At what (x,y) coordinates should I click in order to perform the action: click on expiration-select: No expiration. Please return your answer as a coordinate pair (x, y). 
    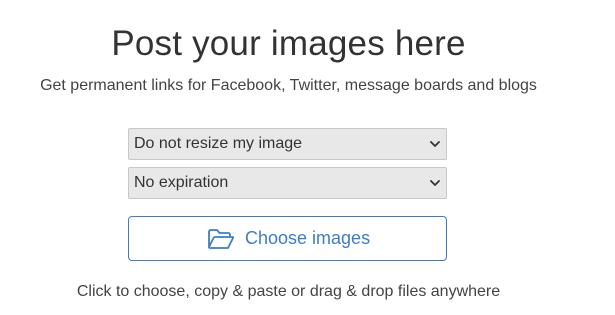
    Looking at the image, I should click on (287, 183).